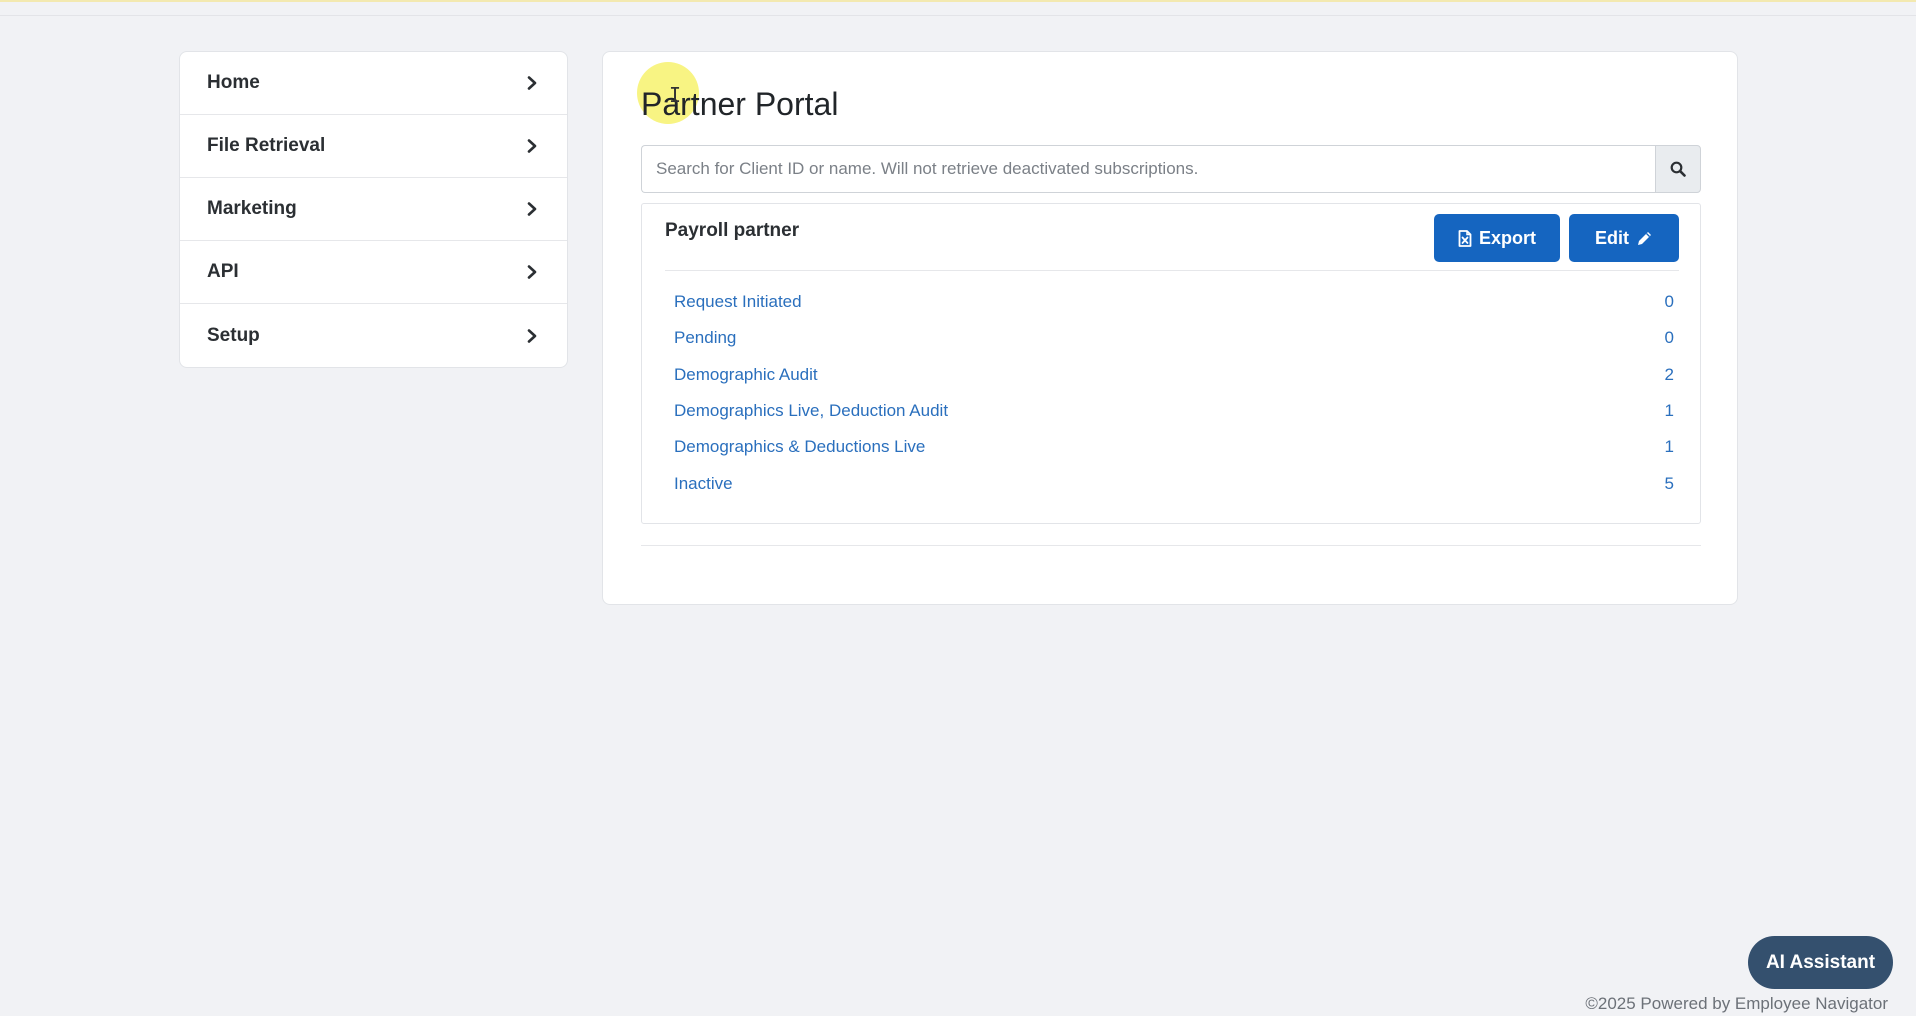 Image resolution: width=1916 pixels, height=1016 pixels. I want to click on card-divider, so click(1171, 545).